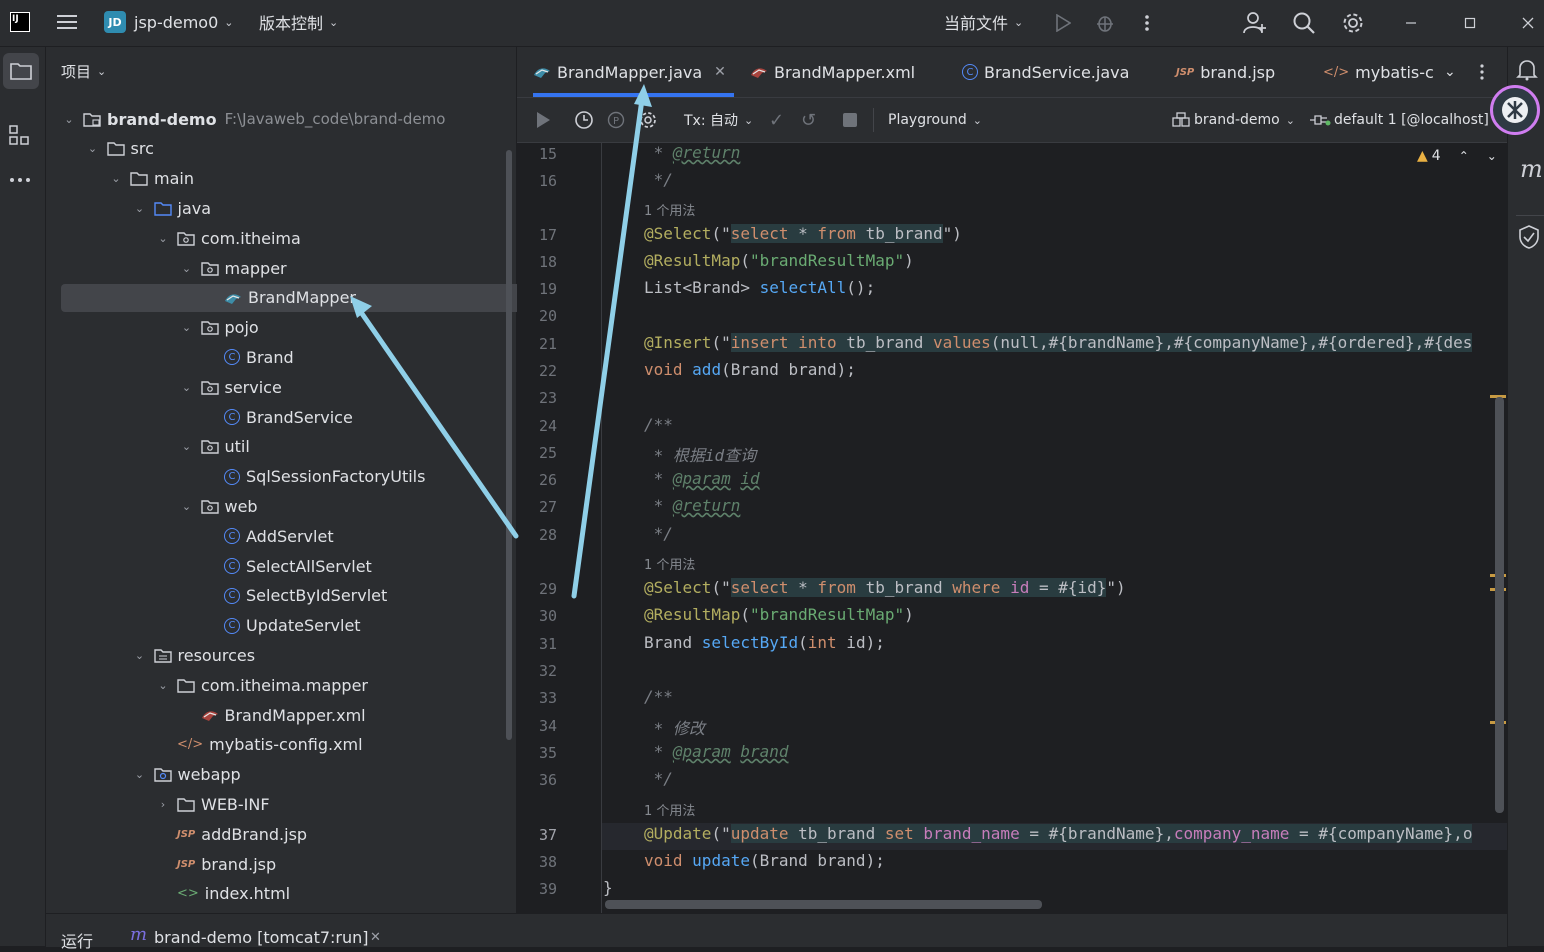 The image size is (1544, 952). Describe the element at coordinates (436, 420) in the screenshot. I see `annotation-arrow-to-tree` at that location.